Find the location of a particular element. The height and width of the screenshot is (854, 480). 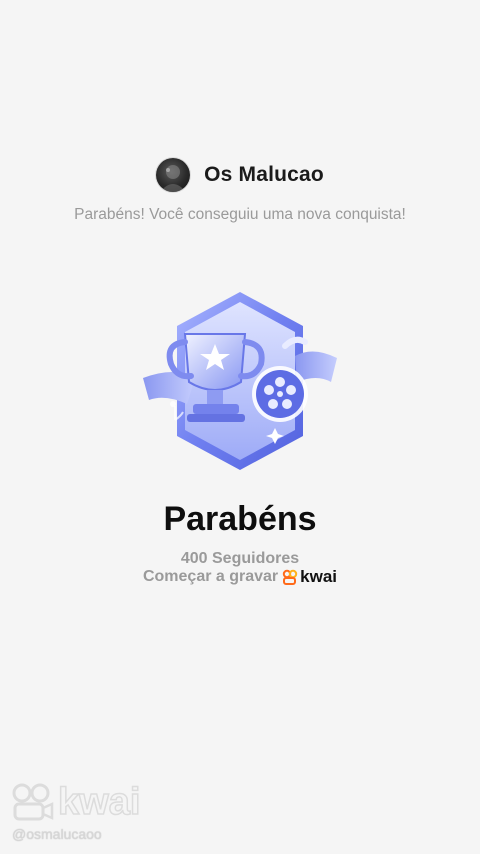

kwai-watermark-logo-icon is located at coordinates (33, 802).